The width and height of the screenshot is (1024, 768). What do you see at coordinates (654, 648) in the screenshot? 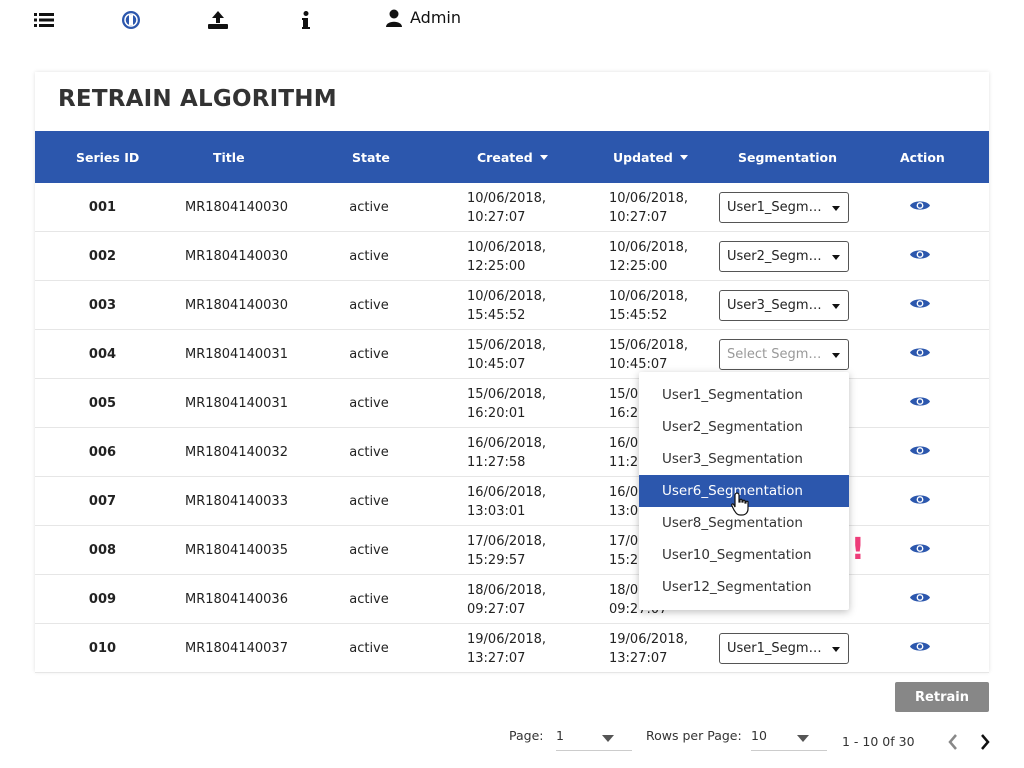
I see `updated-cell: 19/06/2018, 13:27:07` at bounding box center [654, 648].